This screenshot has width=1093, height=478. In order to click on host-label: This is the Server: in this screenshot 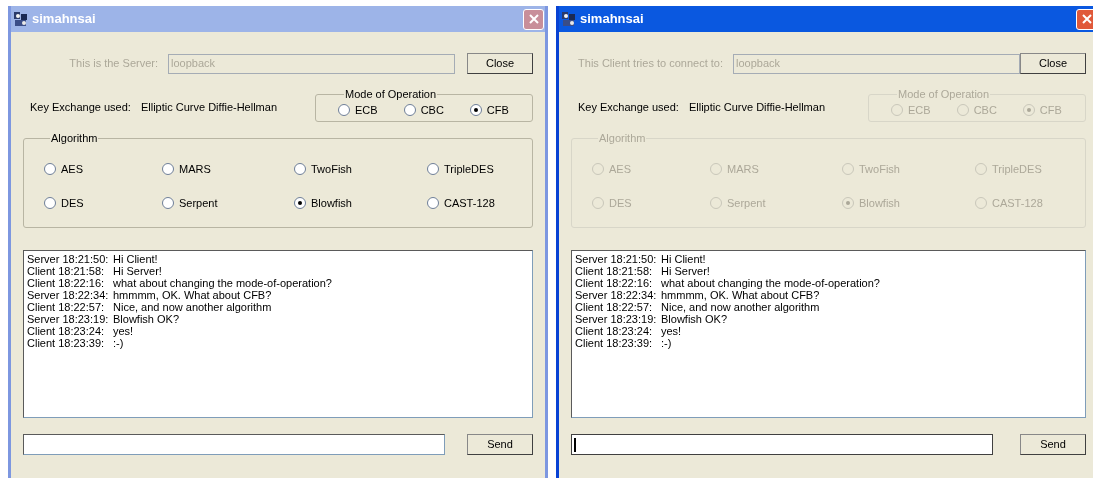, I will do `click(113, 64)`.